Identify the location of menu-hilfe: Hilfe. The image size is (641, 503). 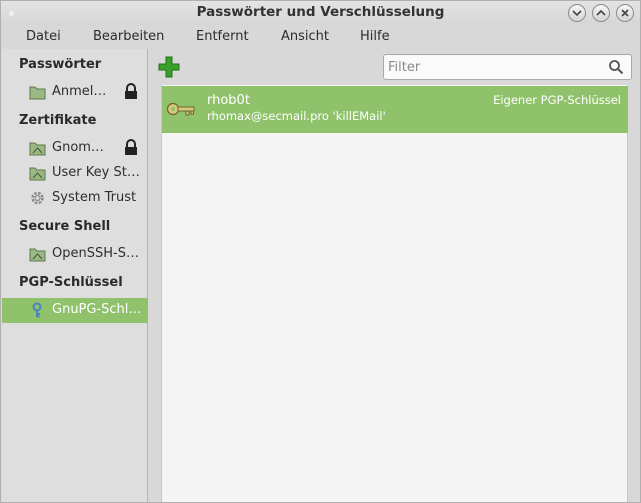
(375, 36).